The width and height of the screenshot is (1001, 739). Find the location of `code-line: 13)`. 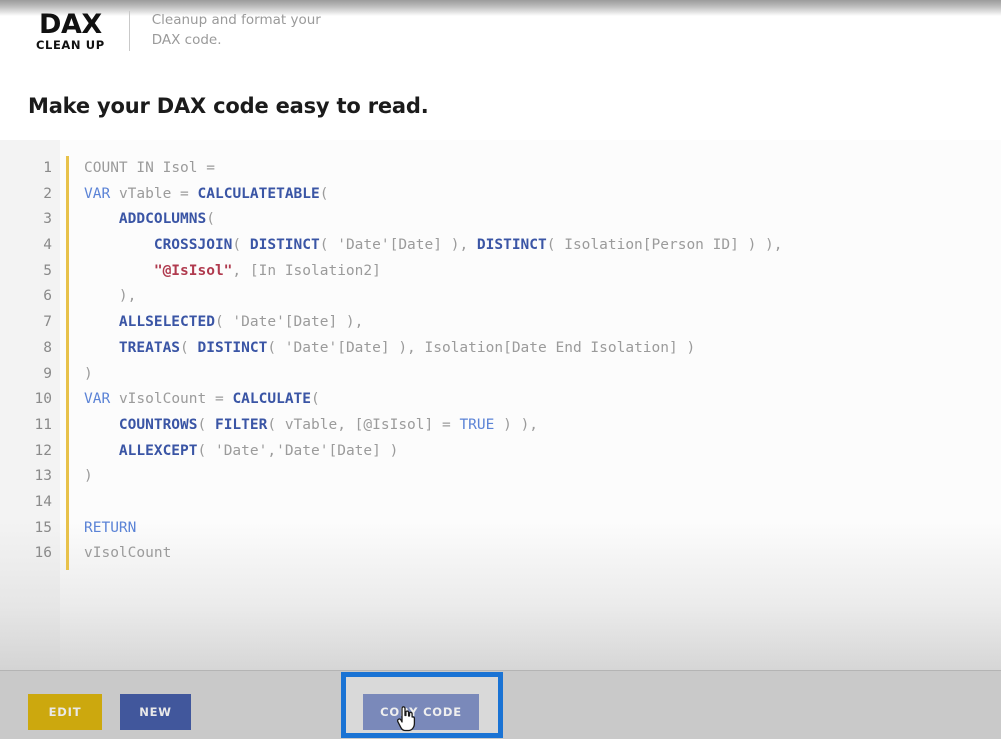

code-line: 13) is located at coordinates (500, 477).